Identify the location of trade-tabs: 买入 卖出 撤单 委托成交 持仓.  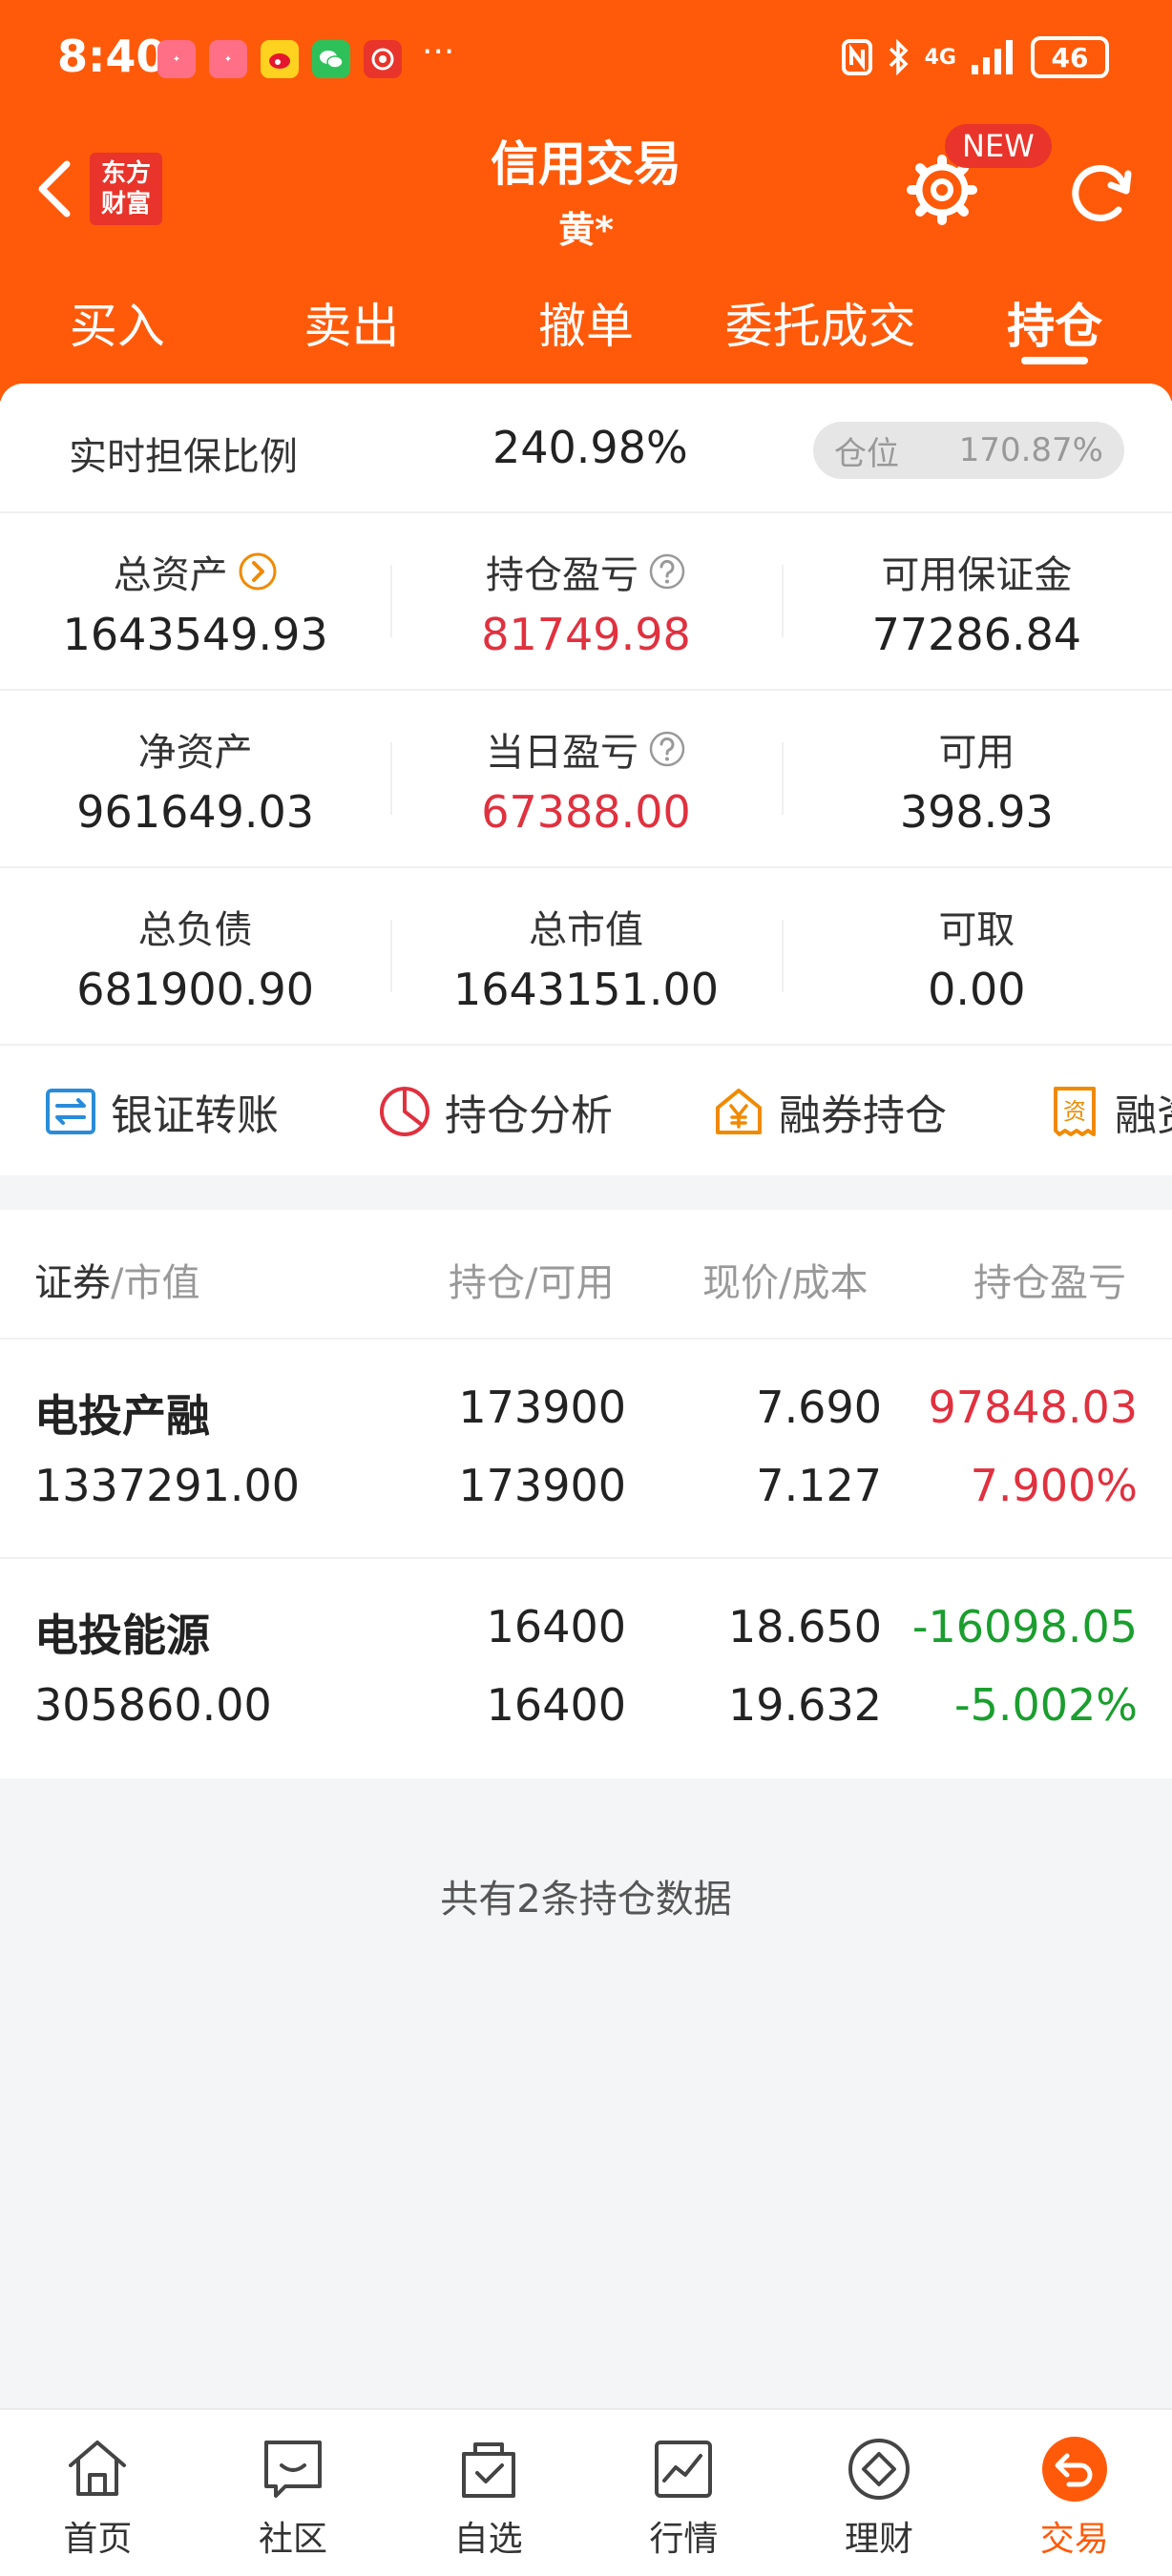
(586, 329).